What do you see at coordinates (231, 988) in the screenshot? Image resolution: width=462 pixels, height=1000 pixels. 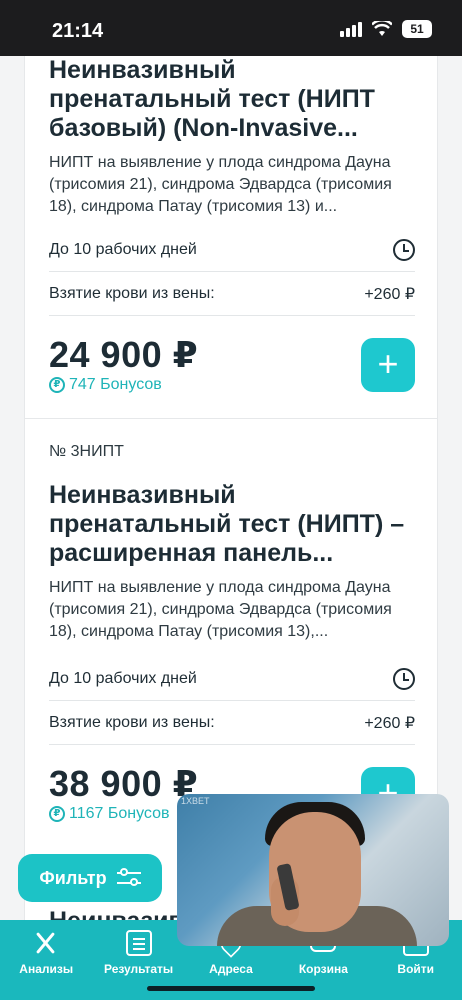 I see `home-indicator` at bounding box center [231, 988].